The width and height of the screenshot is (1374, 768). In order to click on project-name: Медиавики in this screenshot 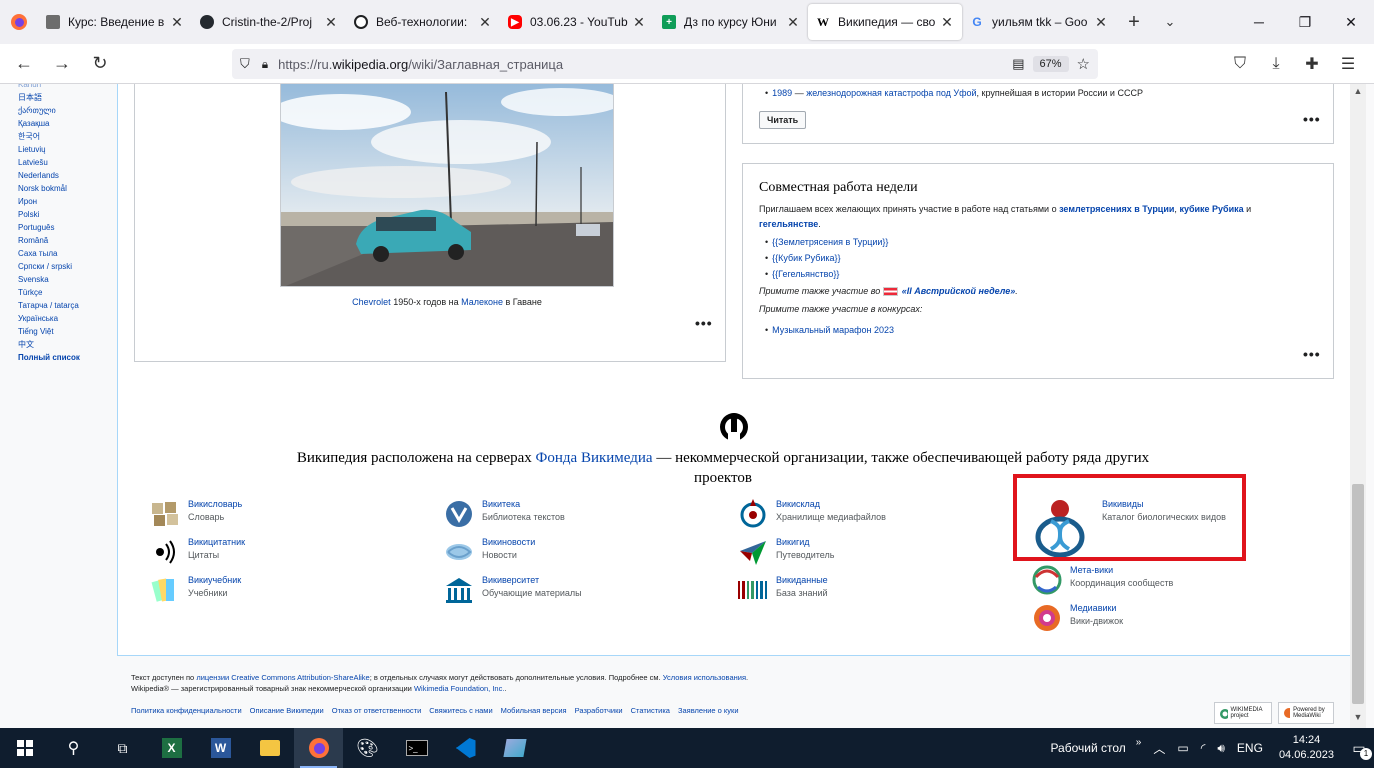, I will do `click(1096, 608)`.